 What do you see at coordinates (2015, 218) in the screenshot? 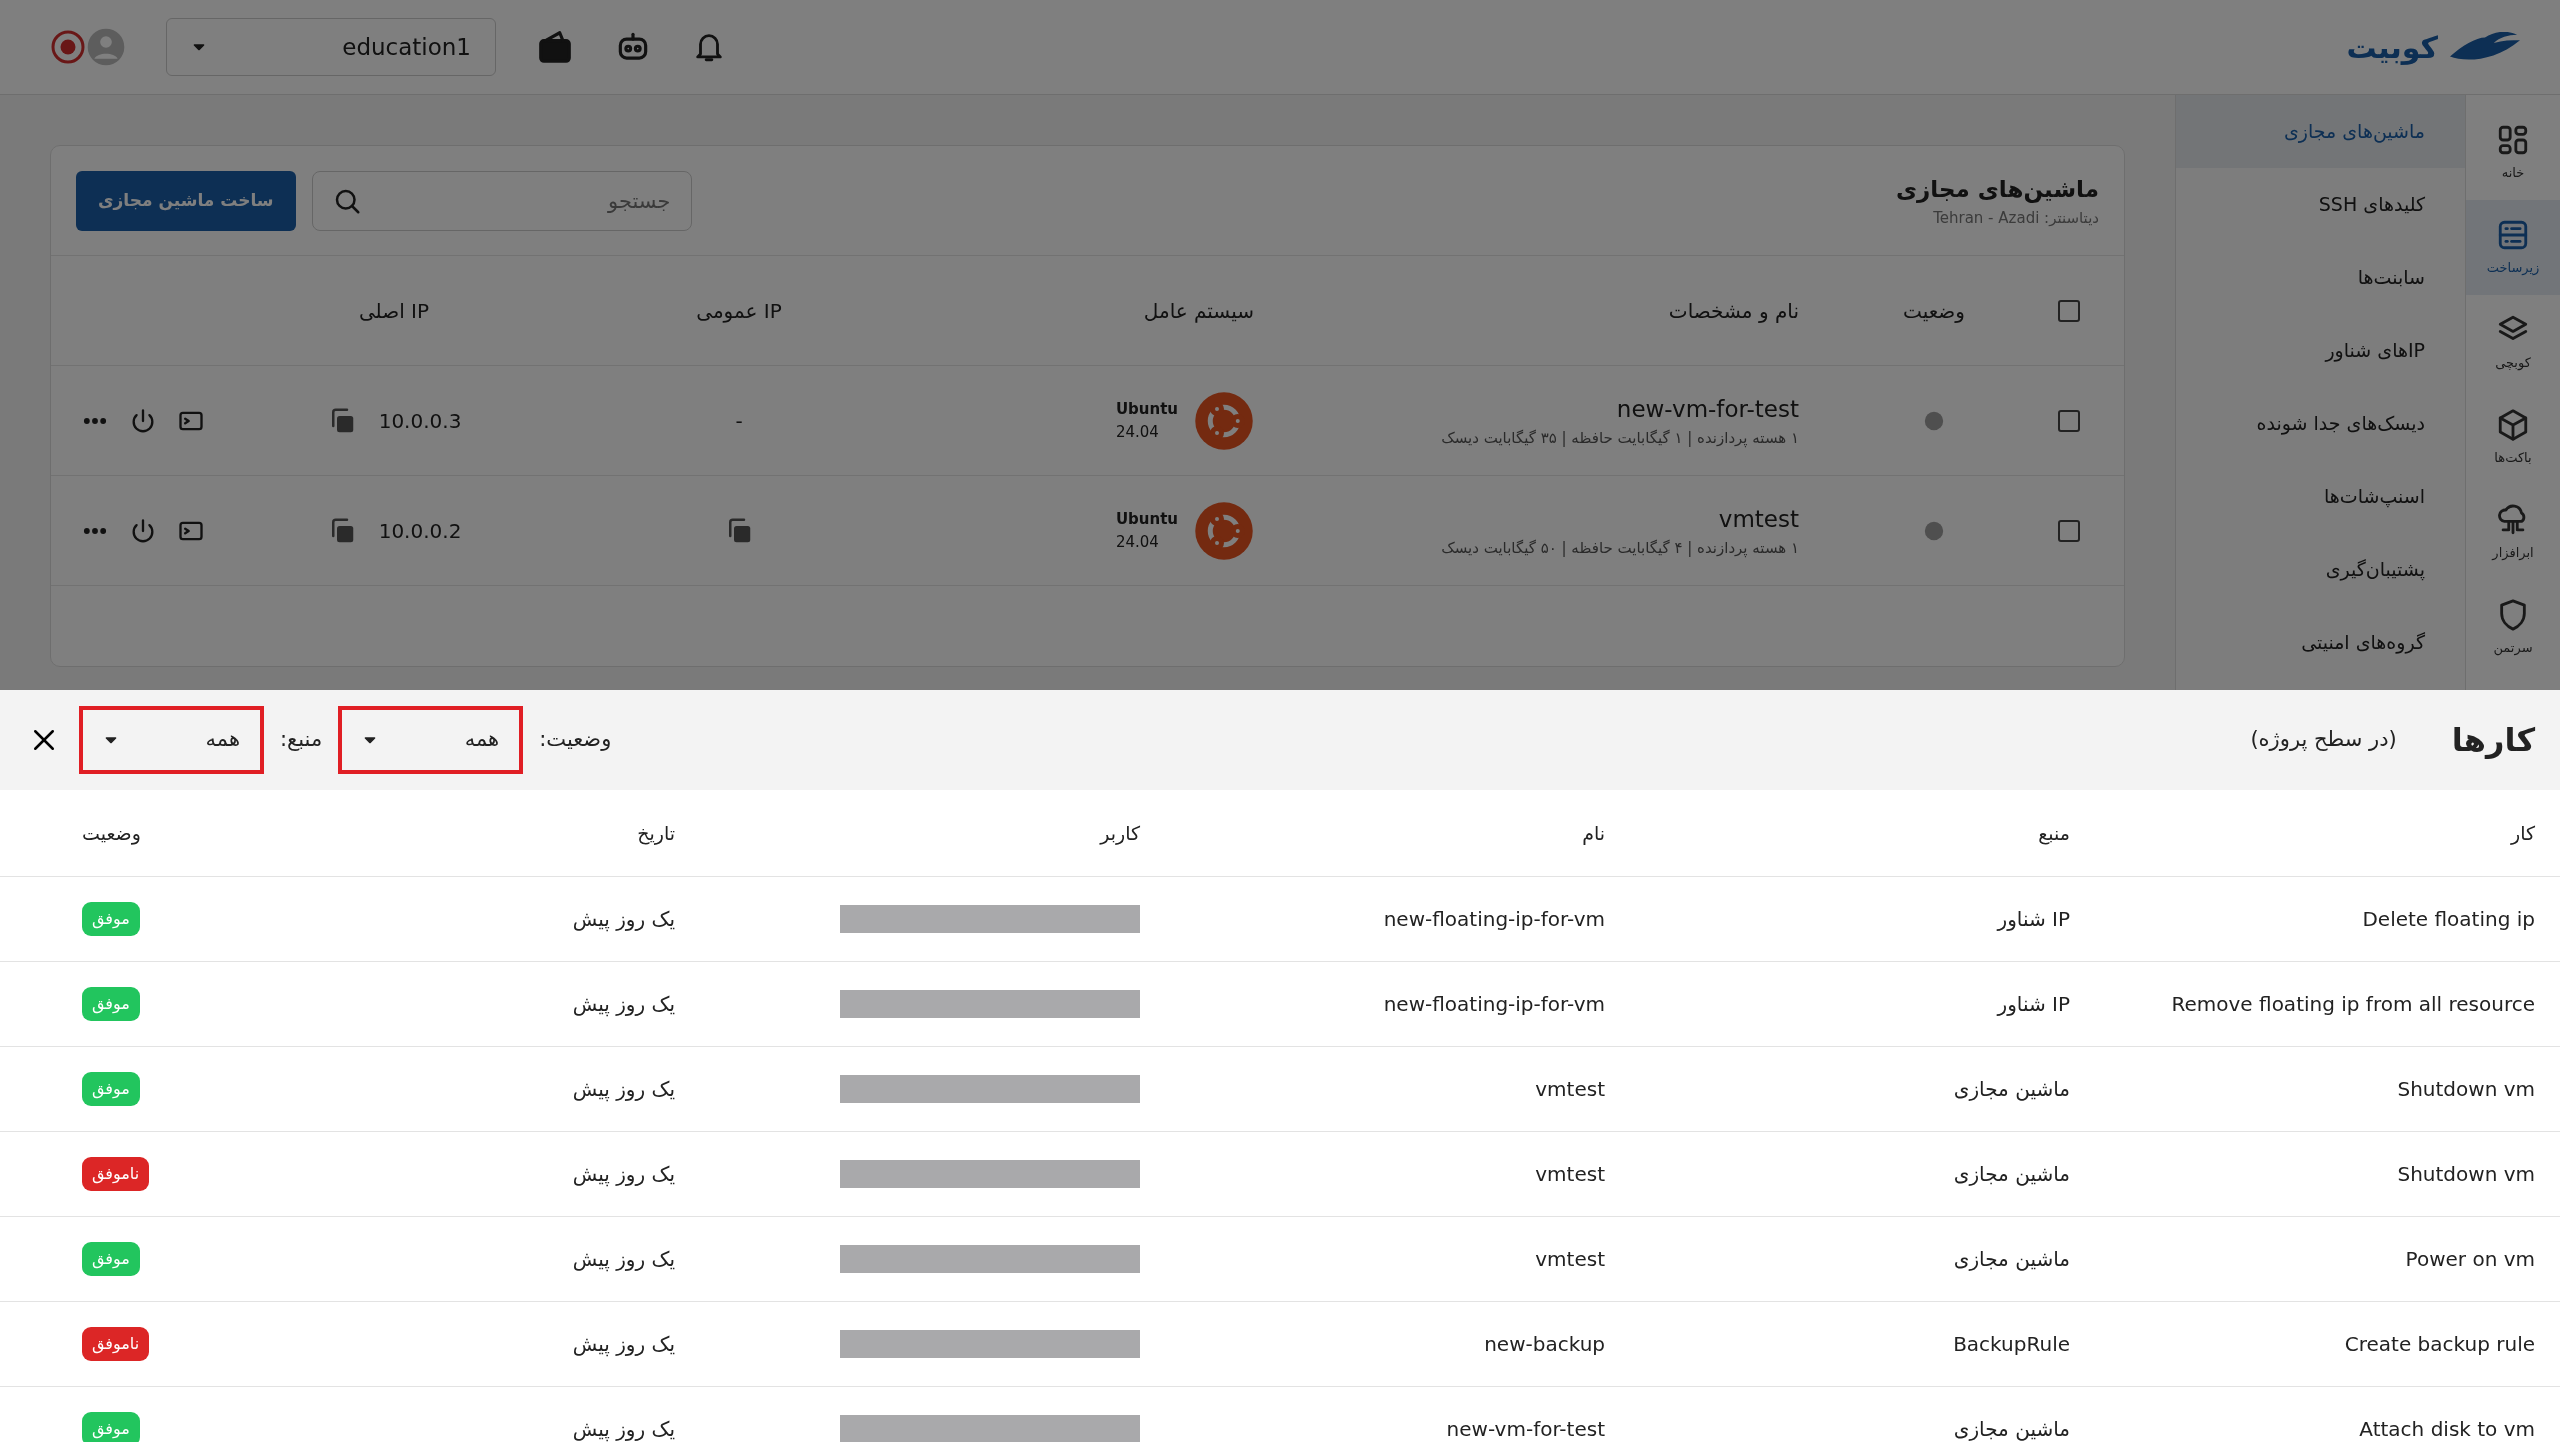
I see `datacenter-label: دیتاسنتر: Tehran - Azadi` at bounding box center [2015, 218].